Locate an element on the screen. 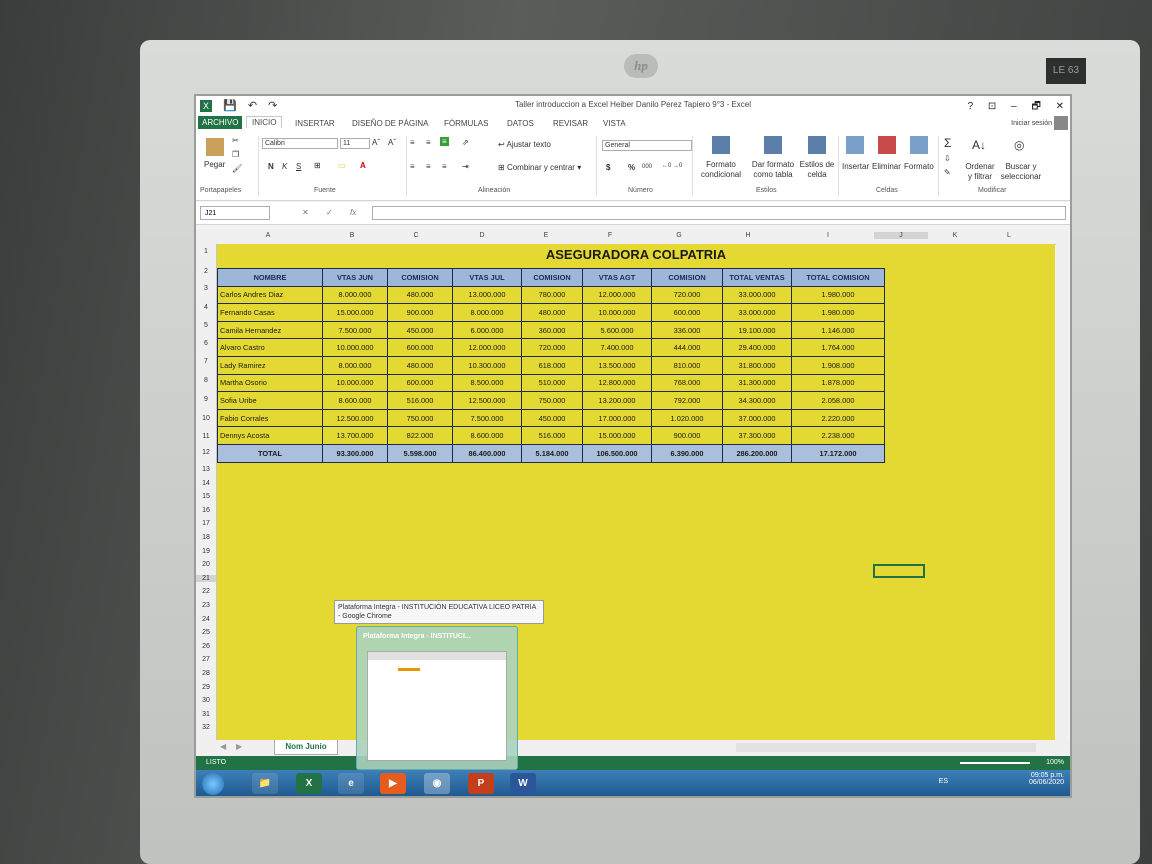 This screenshot has height=864, width=1152. tab-review: REVISAR is located at coordinates (570, 123).